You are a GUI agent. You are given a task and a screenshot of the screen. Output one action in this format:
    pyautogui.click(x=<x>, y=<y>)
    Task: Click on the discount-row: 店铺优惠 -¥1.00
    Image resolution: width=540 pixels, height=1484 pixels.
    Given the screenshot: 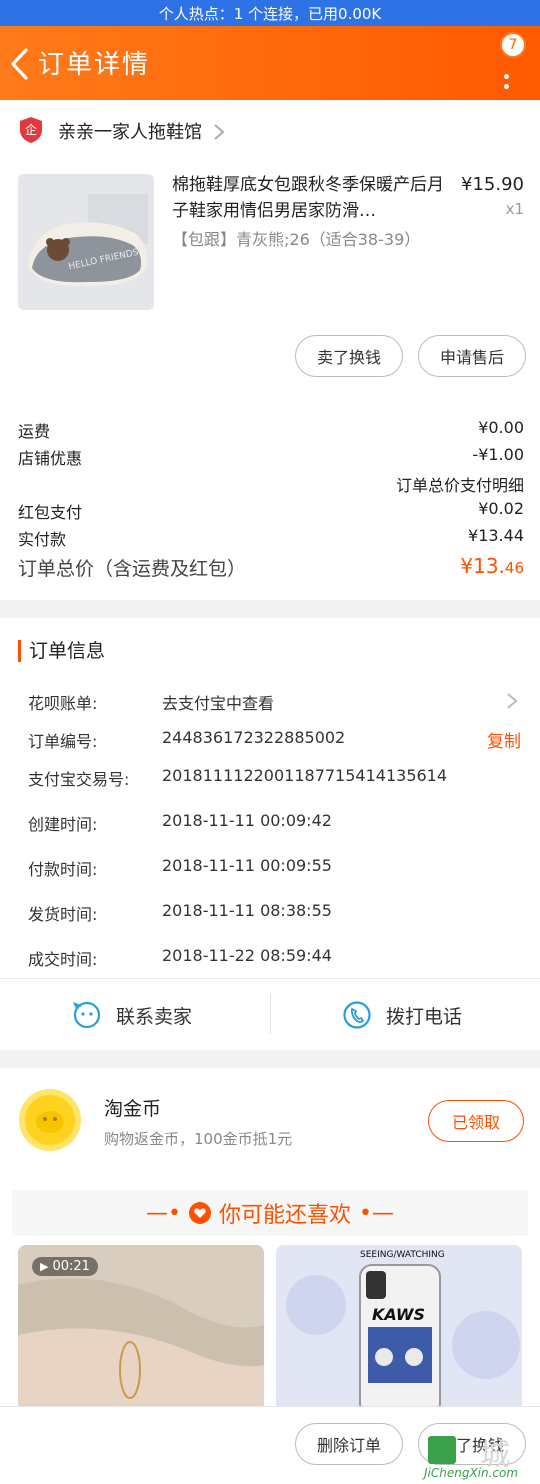 What is the action you would take?
    pyautogui.click(x=271, y=457)
    